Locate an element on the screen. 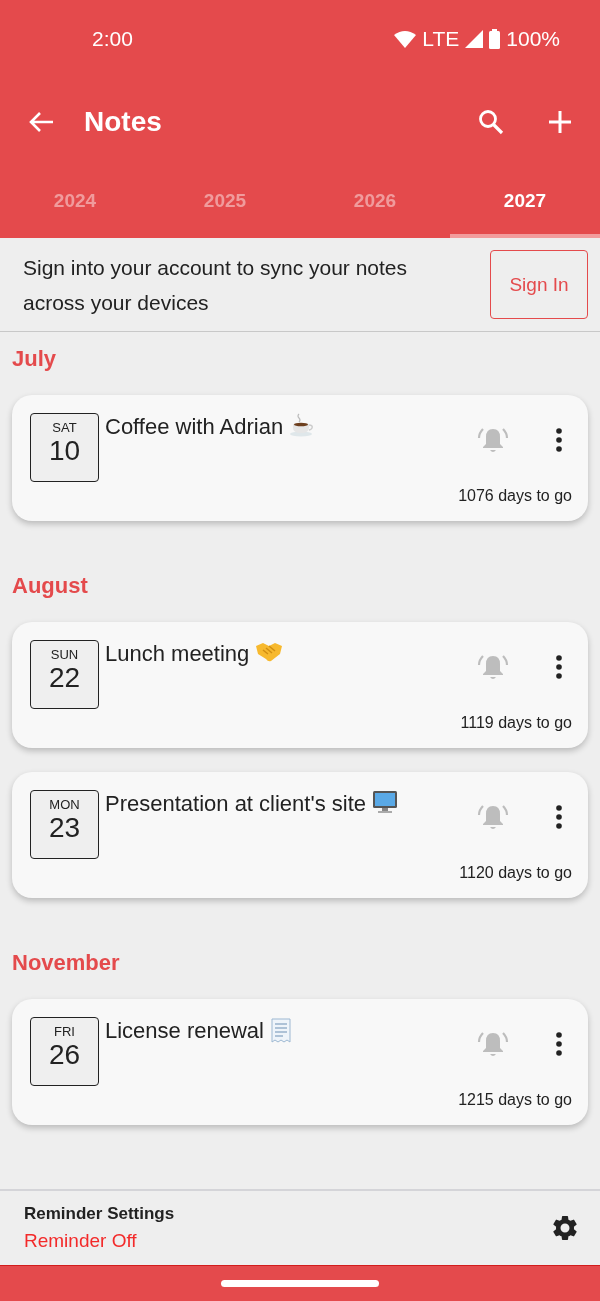 The image size is (600, 1301). day-number: 10 is located at coordinates (64, 451).